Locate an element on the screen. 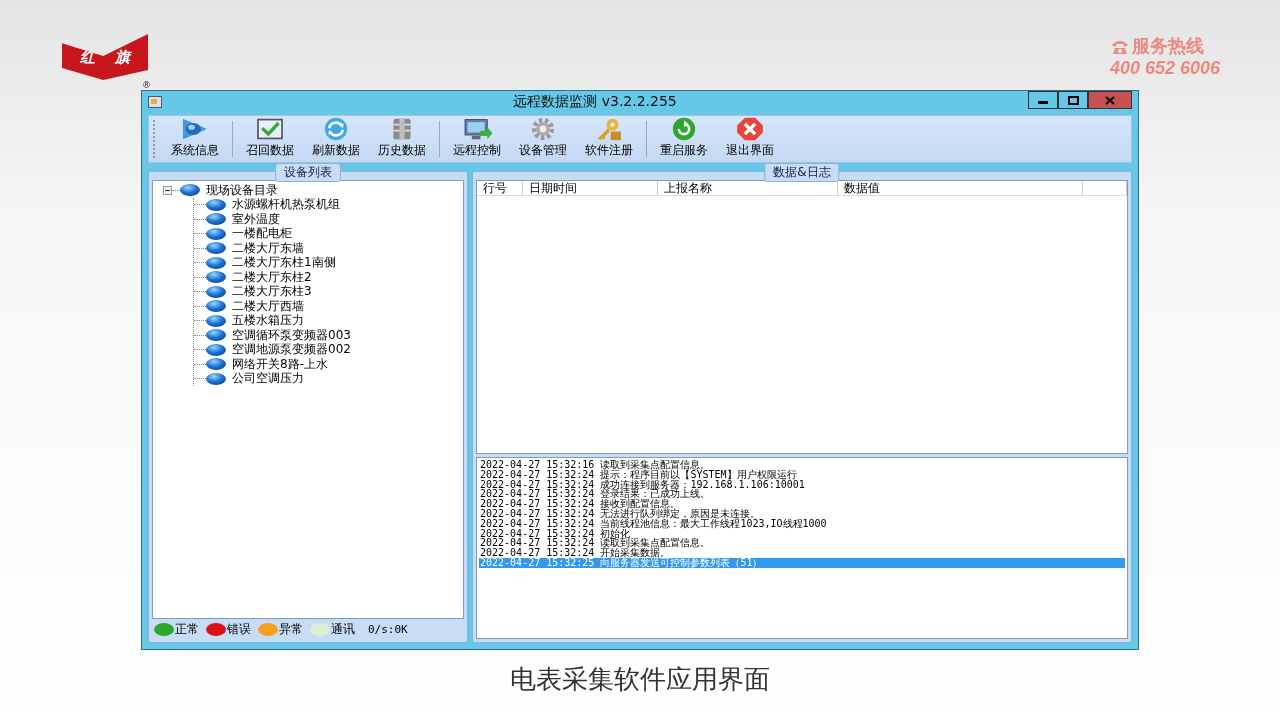  legend-label: 错误 is located at coordinates (239, 629).